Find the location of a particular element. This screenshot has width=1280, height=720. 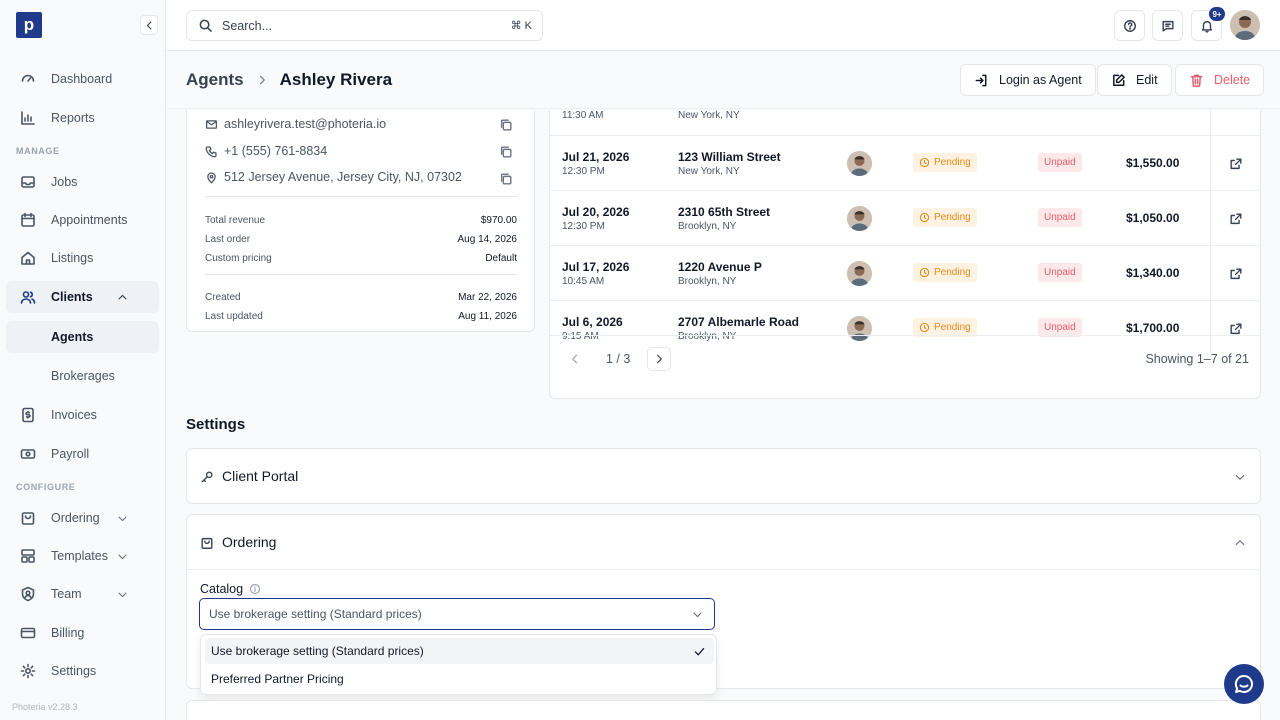

message-icon is located at coordinates (1167, 26).